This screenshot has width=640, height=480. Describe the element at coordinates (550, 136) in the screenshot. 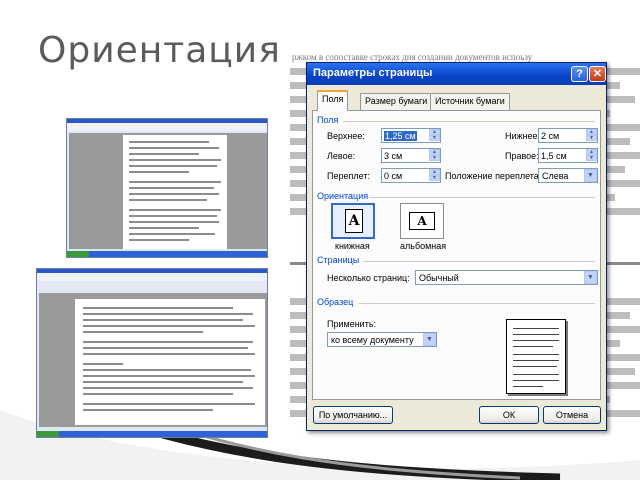

I see `bottom-margin-value: 2 см` at that location.